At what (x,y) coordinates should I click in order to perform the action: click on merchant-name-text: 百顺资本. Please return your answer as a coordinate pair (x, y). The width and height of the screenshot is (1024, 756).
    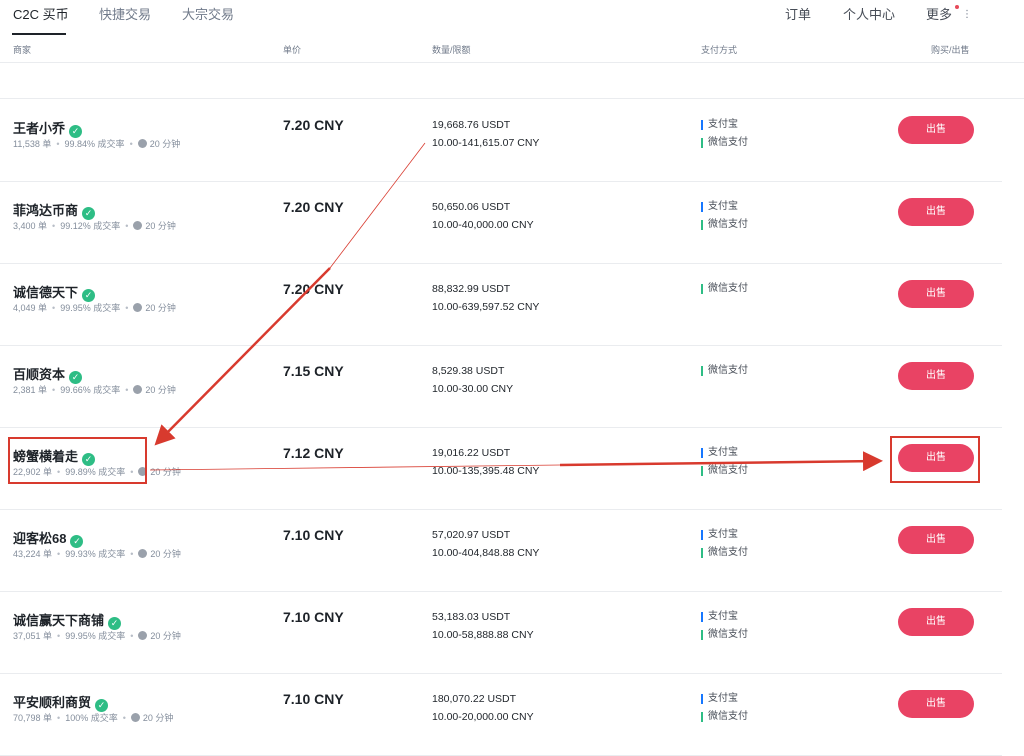
    Looking at the image, I should click on (39, 374).